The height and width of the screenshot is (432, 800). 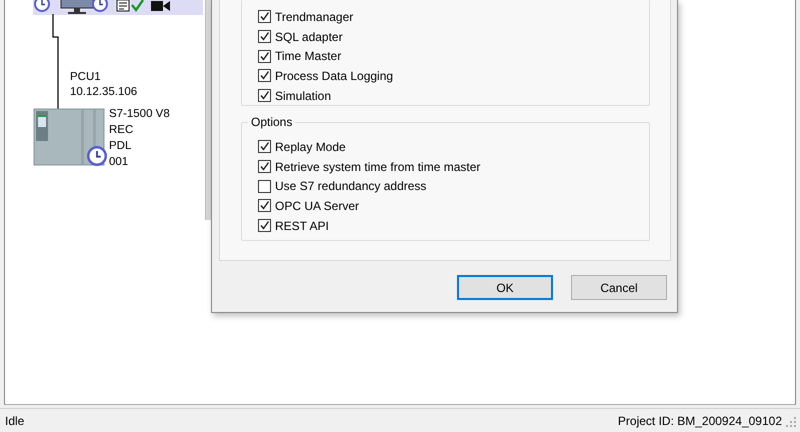 I want to click on checkbox-label: Use S7 redundancy address, so click(x=350, y=186).